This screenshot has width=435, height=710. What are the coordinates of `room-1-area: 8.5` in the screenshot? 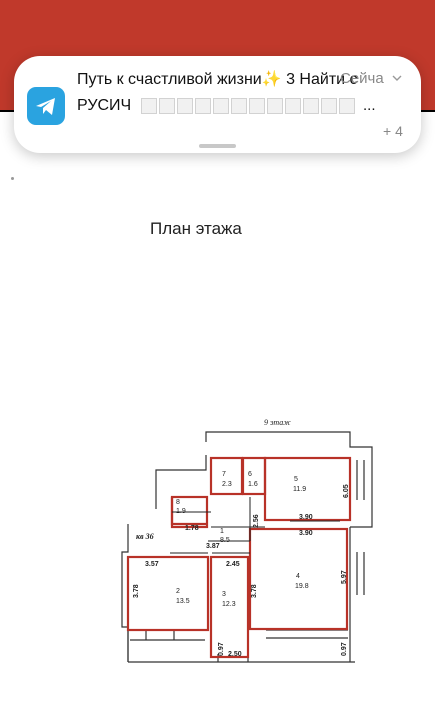 It's located at (225, 540).